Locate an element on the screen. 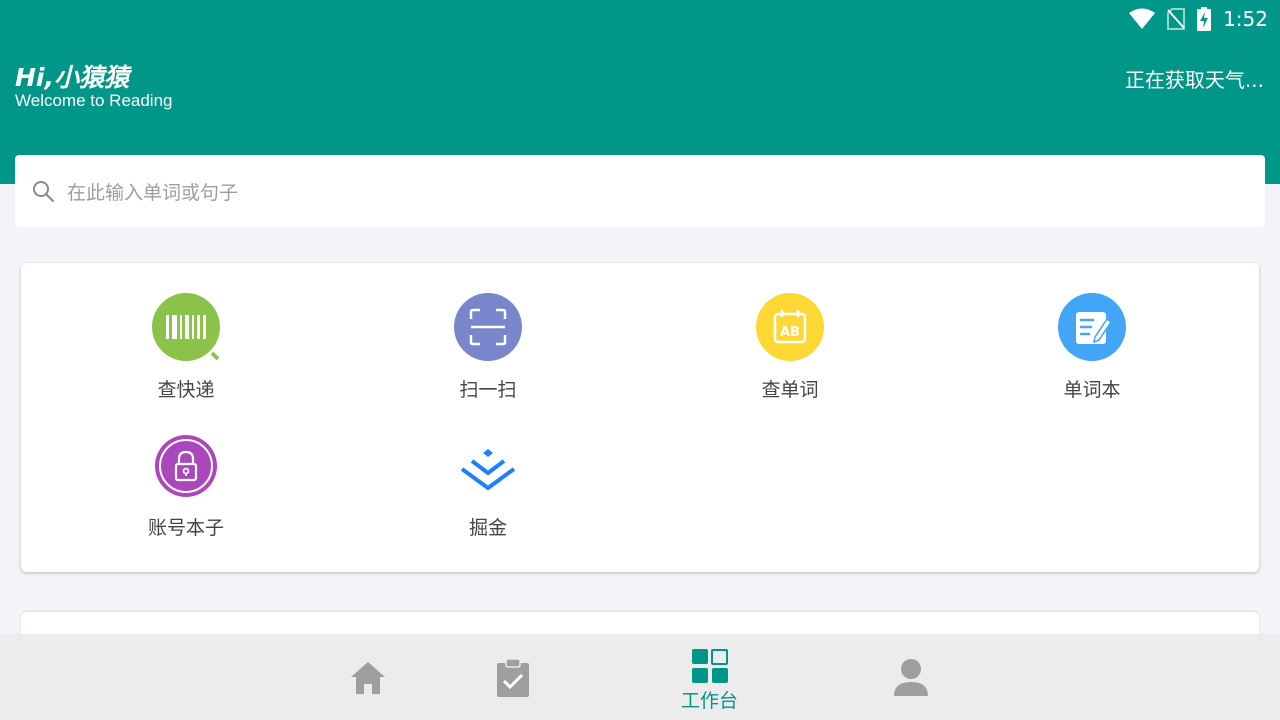  nav-tasks is located at coordinates (513, 678).